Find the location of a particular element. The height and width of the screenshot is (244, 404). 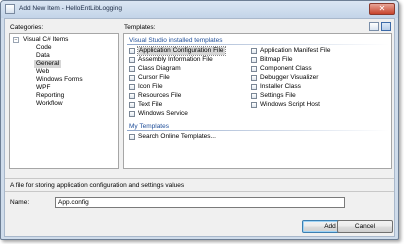

class-diagram-icon is located at coordinates (132, 69).